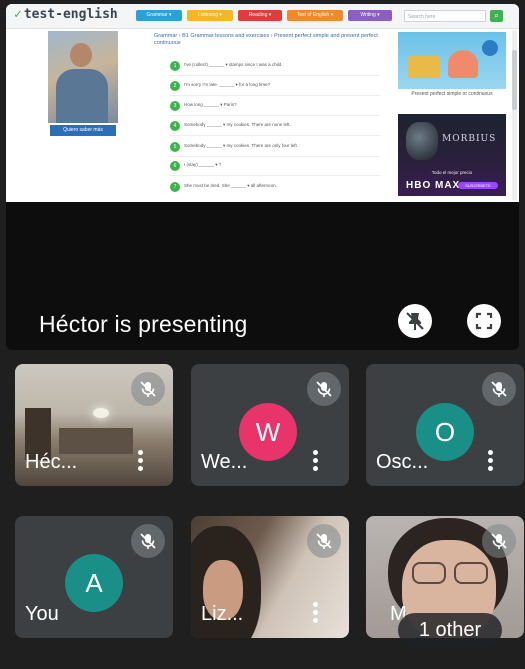  Describe the element at coordinates (159, 15) in the screenshot. I see `nav-grammar: Grammar ▾` at that location.